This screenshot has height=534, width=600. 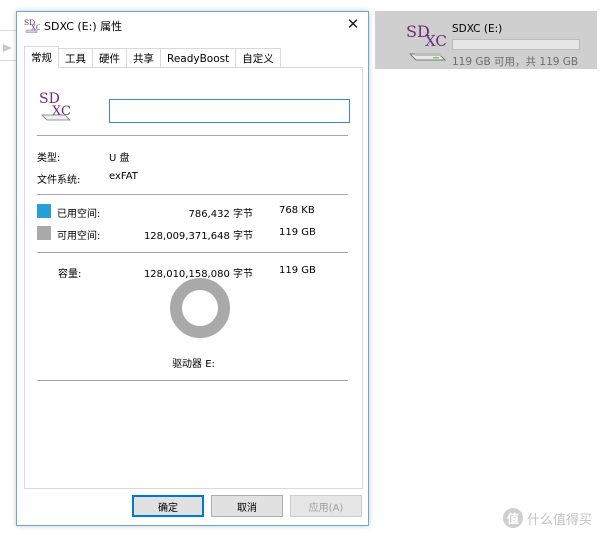 I want to click on used-space-swatch, so click(x=44, y=211).